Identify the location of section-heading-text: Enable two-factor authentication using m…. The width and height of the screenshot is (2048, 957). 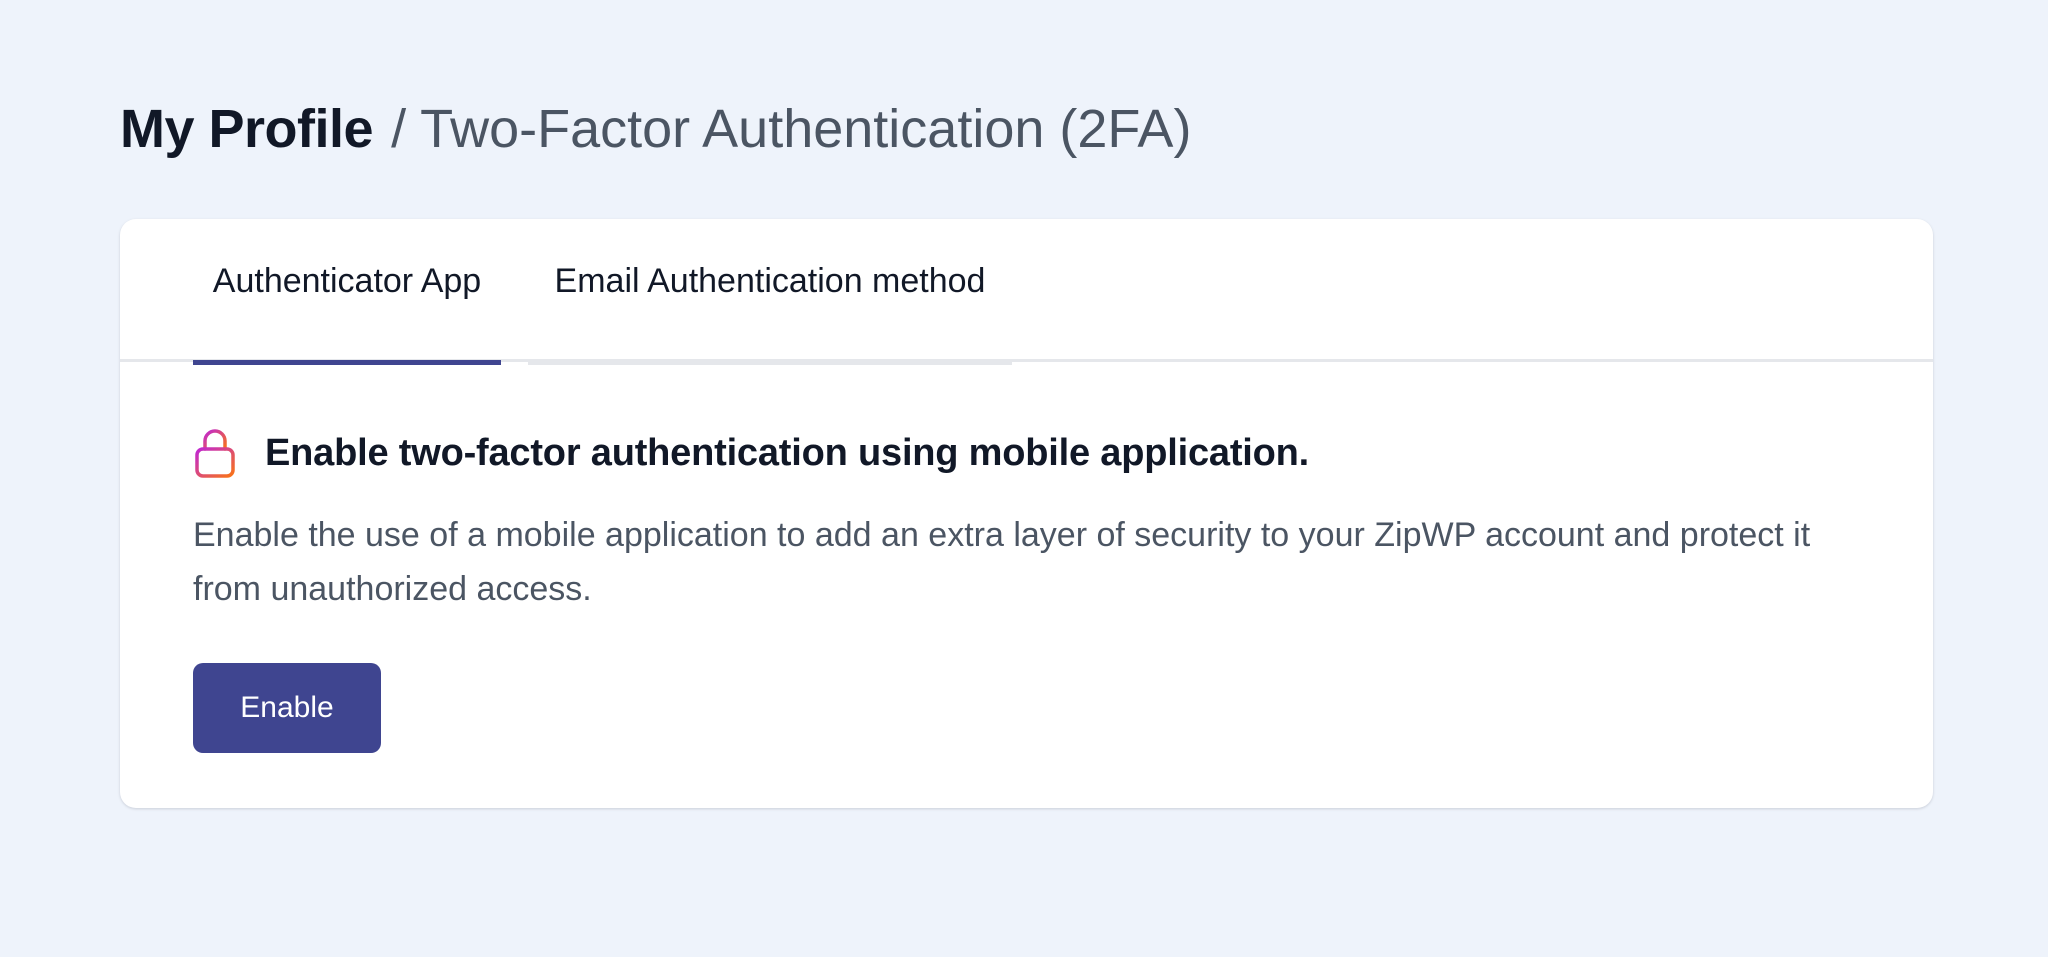
(787, 452).